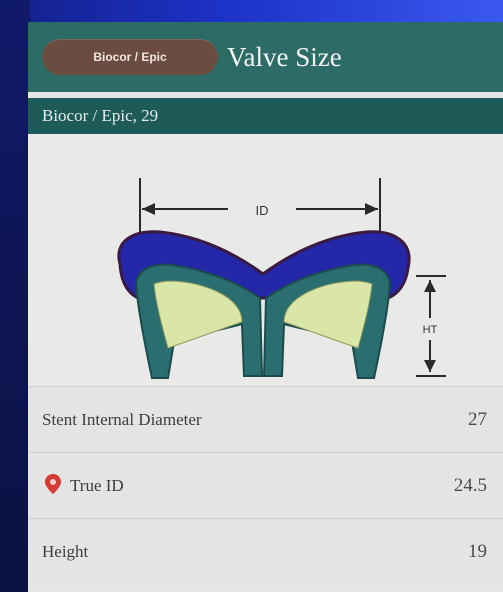 This screenshot has width=503, height=592. Describe the element at coordinates (477, 551) in the screenshot. I see `row-value: 19` at that location.